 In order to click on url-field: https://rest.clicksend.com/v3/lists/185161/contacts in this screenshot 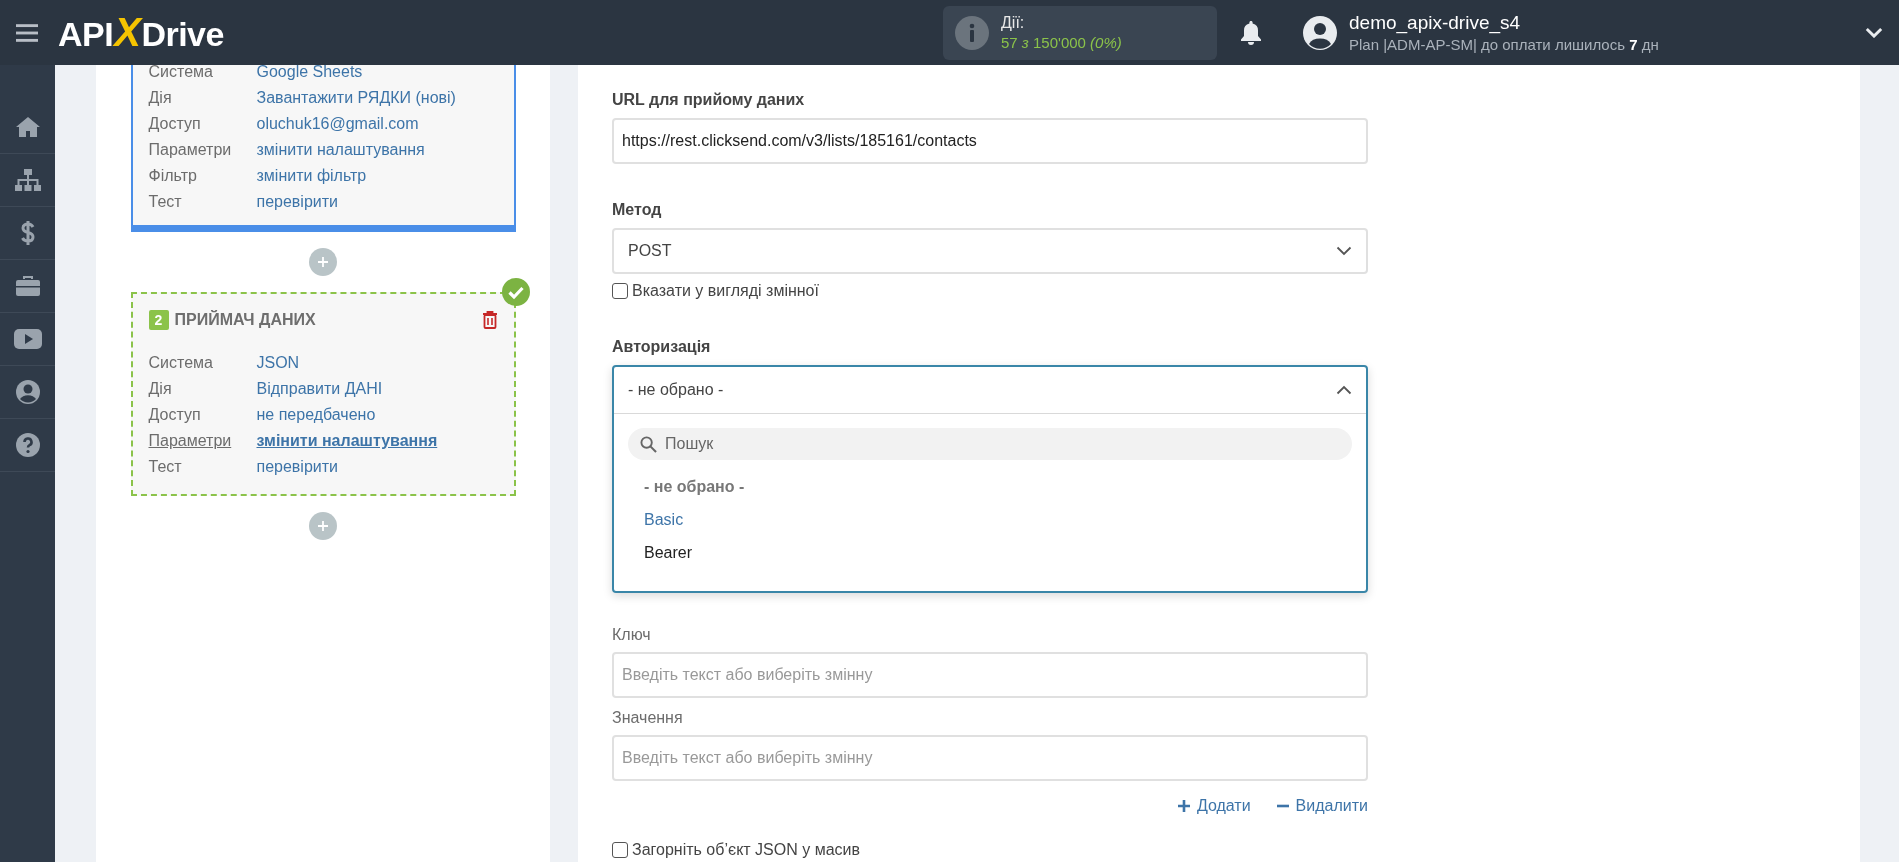, I will do `click(990, 141)`.